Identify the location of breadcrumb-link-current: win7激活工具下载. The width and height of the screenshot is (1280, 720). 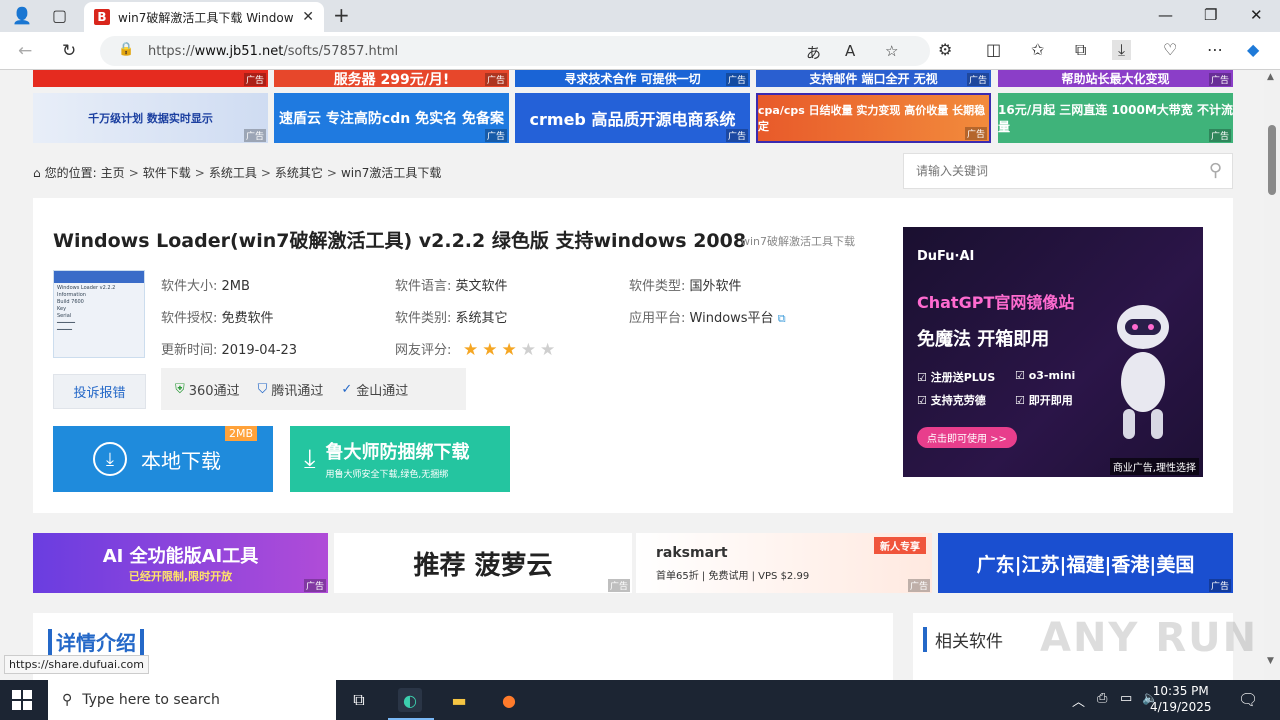
(391, 172).